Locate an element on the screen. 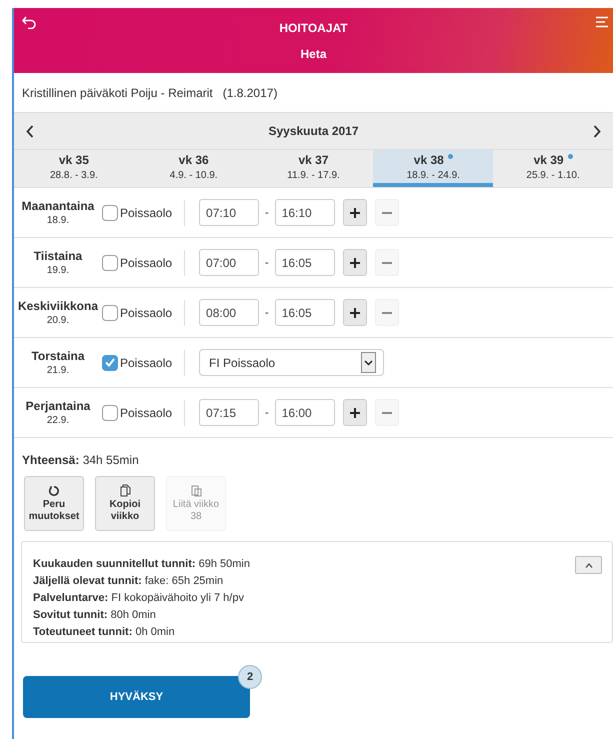 The height and width of the screenshot is (739, 613). absence-reason-select: FI Poissaolo is located at coordinates (291, 362).